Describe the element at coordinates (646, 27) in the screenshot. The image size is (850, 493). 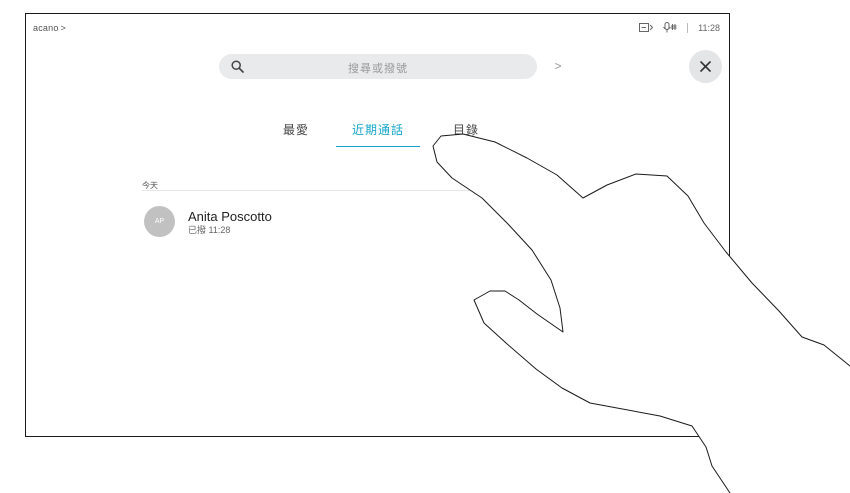
I see `screen-share-icon` at that location.